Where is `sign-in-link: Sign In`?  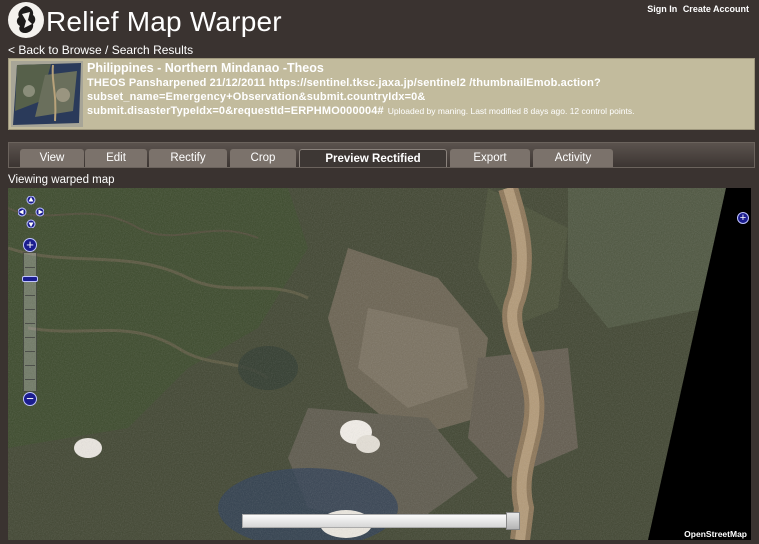 sign-in-link: Sign In is located at coordinates (662, 9).